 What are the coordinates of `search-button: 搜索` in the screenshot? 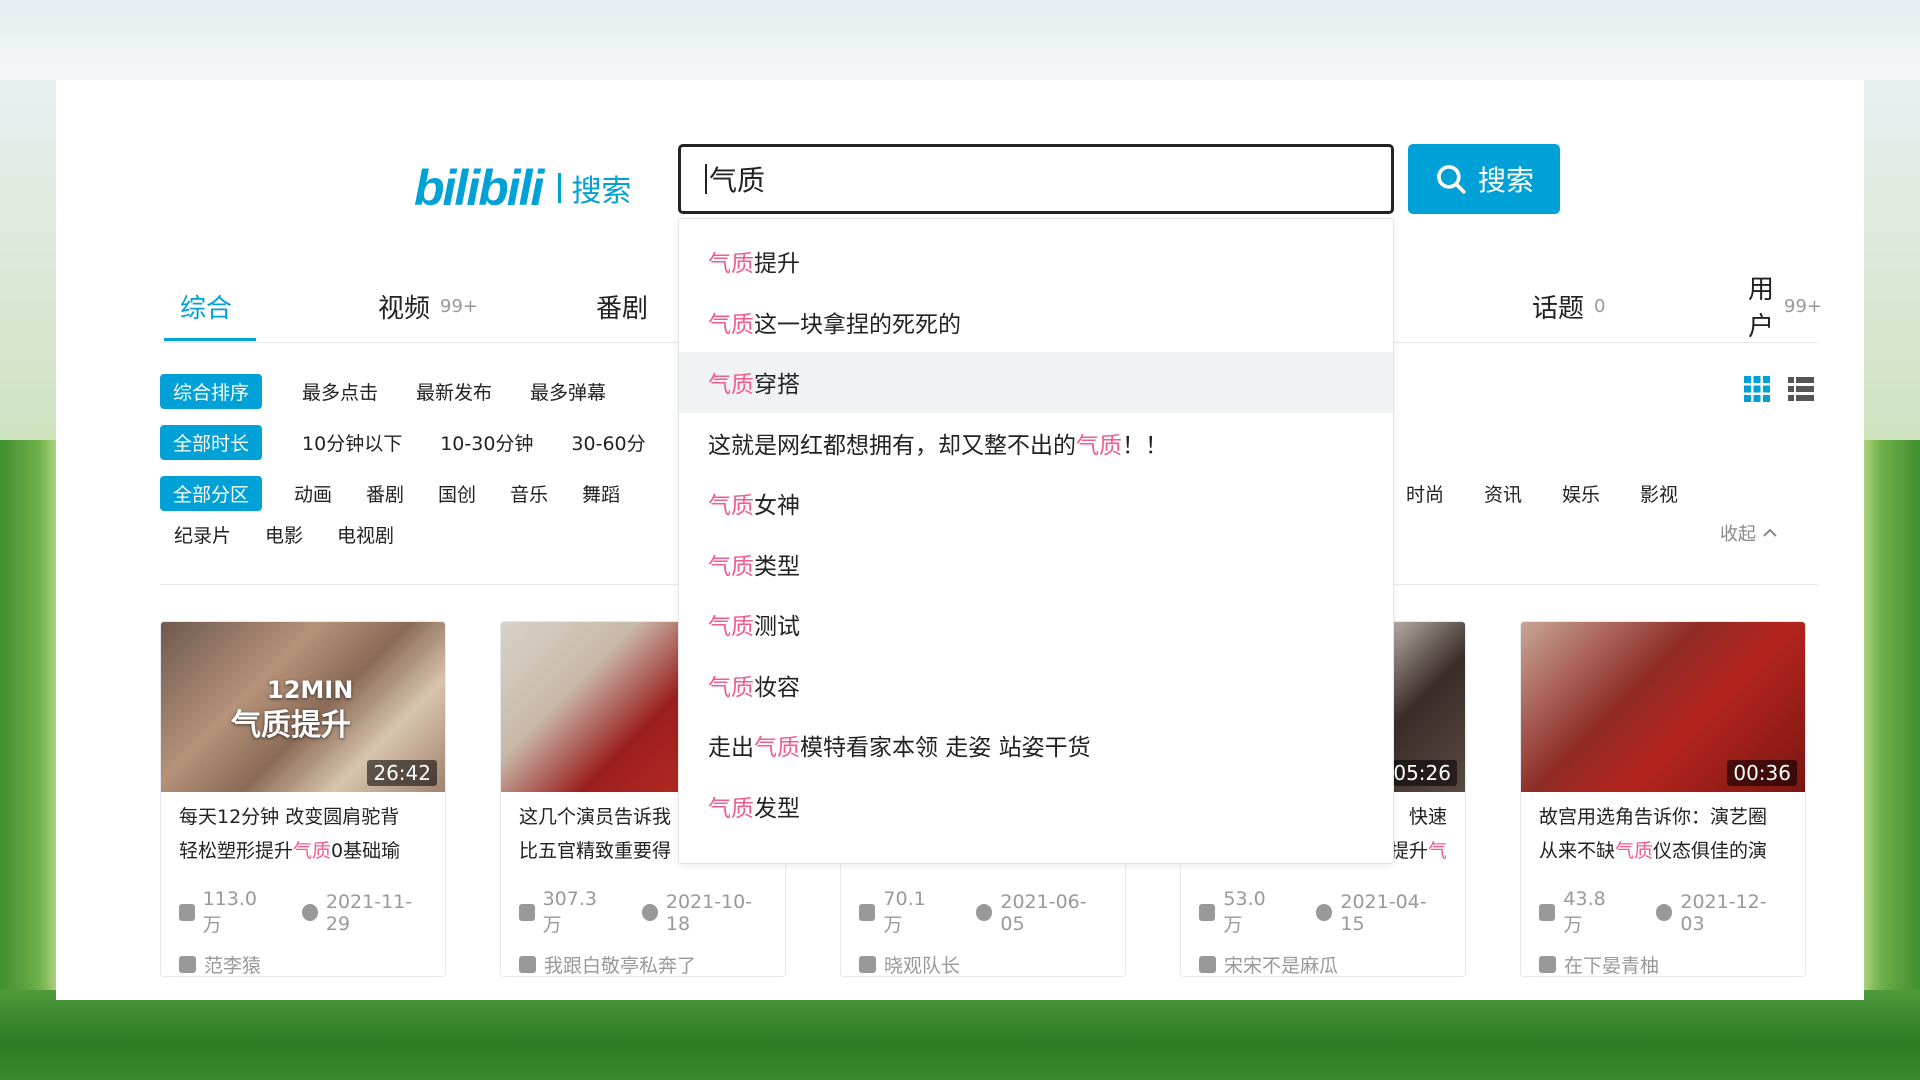 It's located at (1484, 179).